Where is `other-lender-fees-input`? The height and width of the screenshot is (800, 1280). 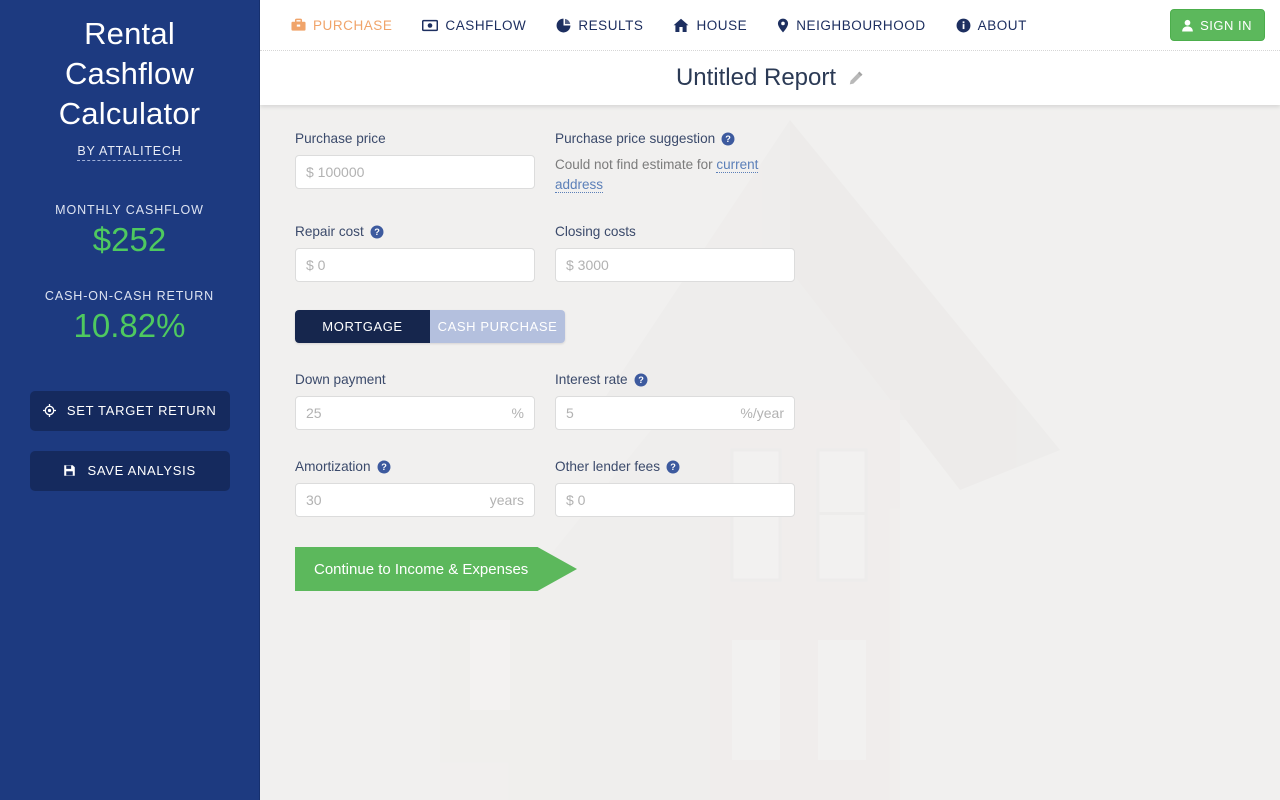
other-lender-fees-input is located at coordinates (675, 500).